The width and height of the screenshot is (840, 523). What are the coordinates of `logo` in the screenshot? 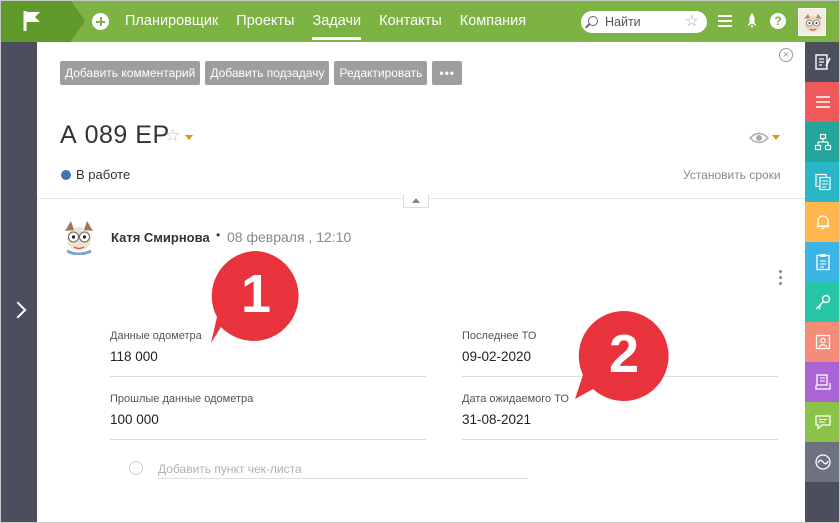 It's located at (36, 21).